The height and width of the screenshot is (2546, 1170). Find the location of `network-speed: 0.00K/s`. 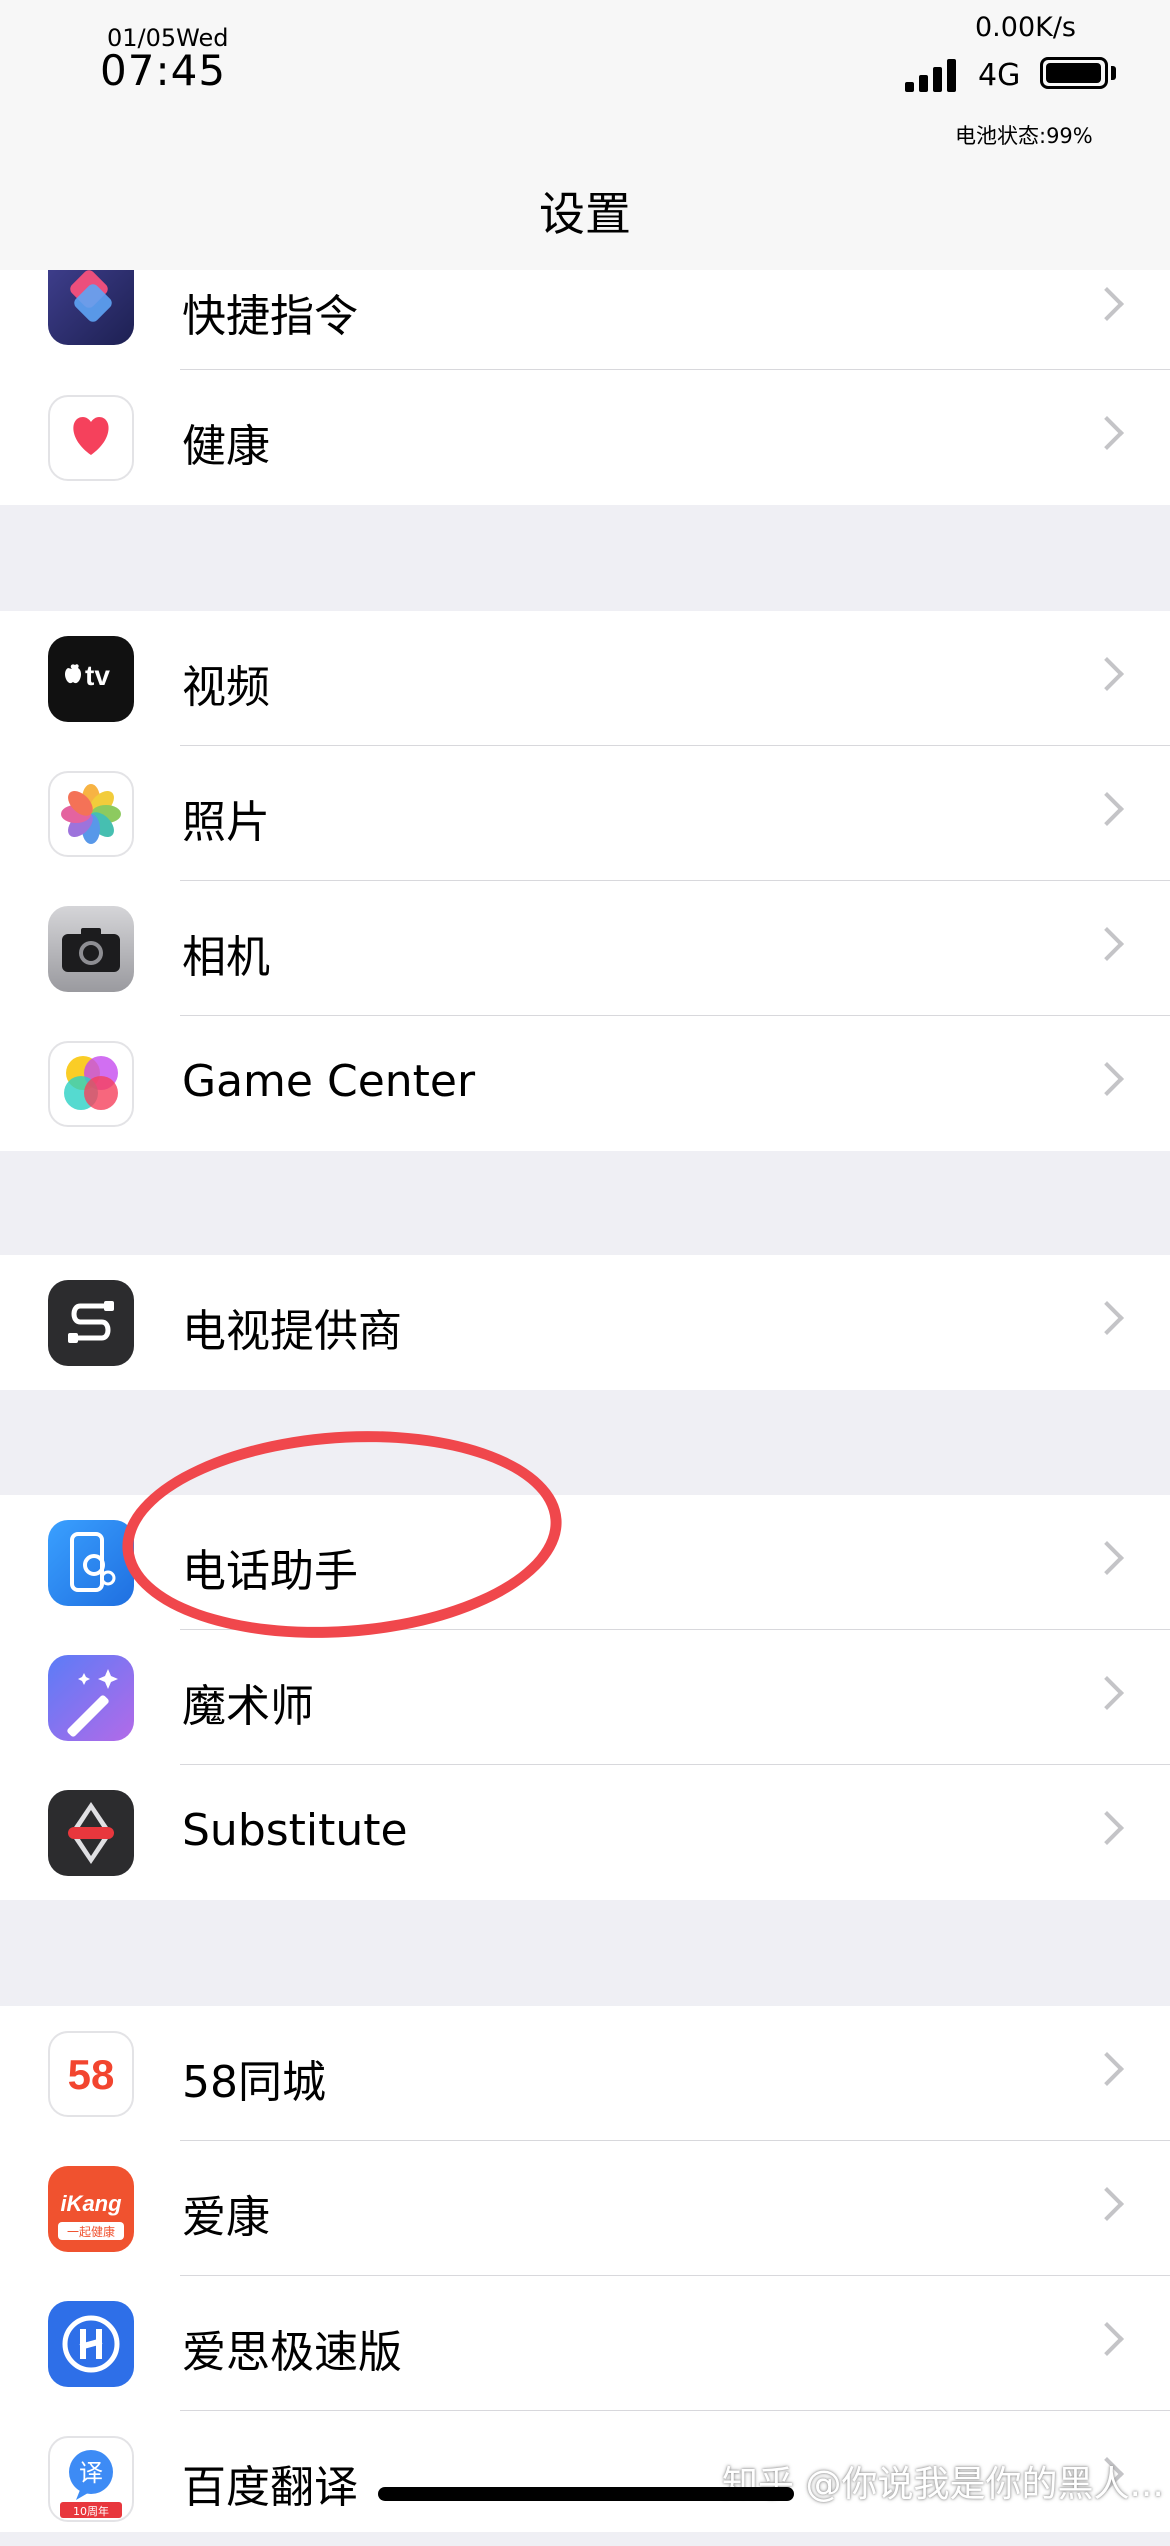

network-speed: 0.00K/s is located at coordinates (1025, 27).